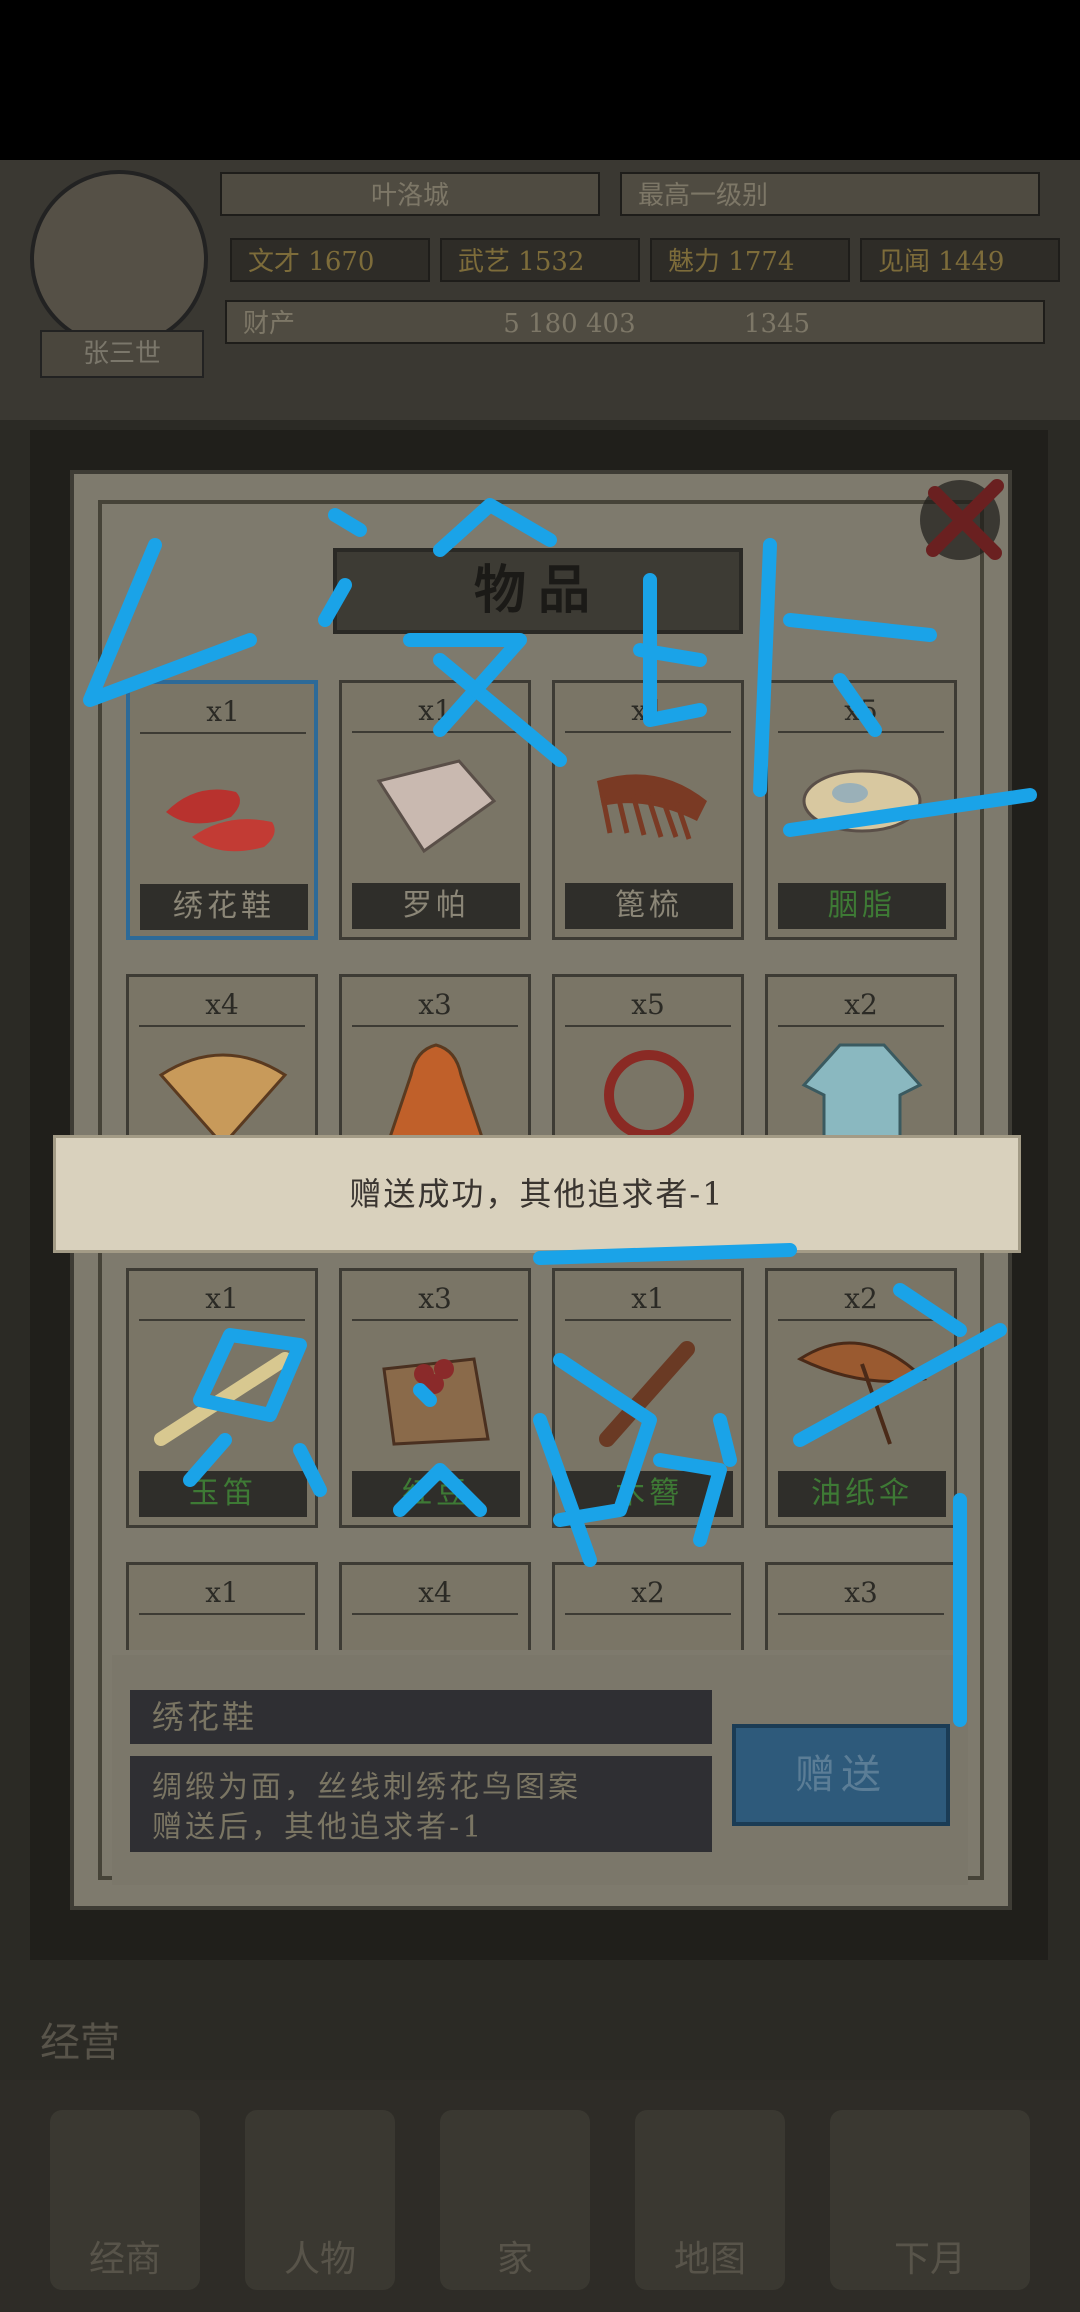 The image size is (1080, 2312). I want to click on close-icon, so click(962, 519).